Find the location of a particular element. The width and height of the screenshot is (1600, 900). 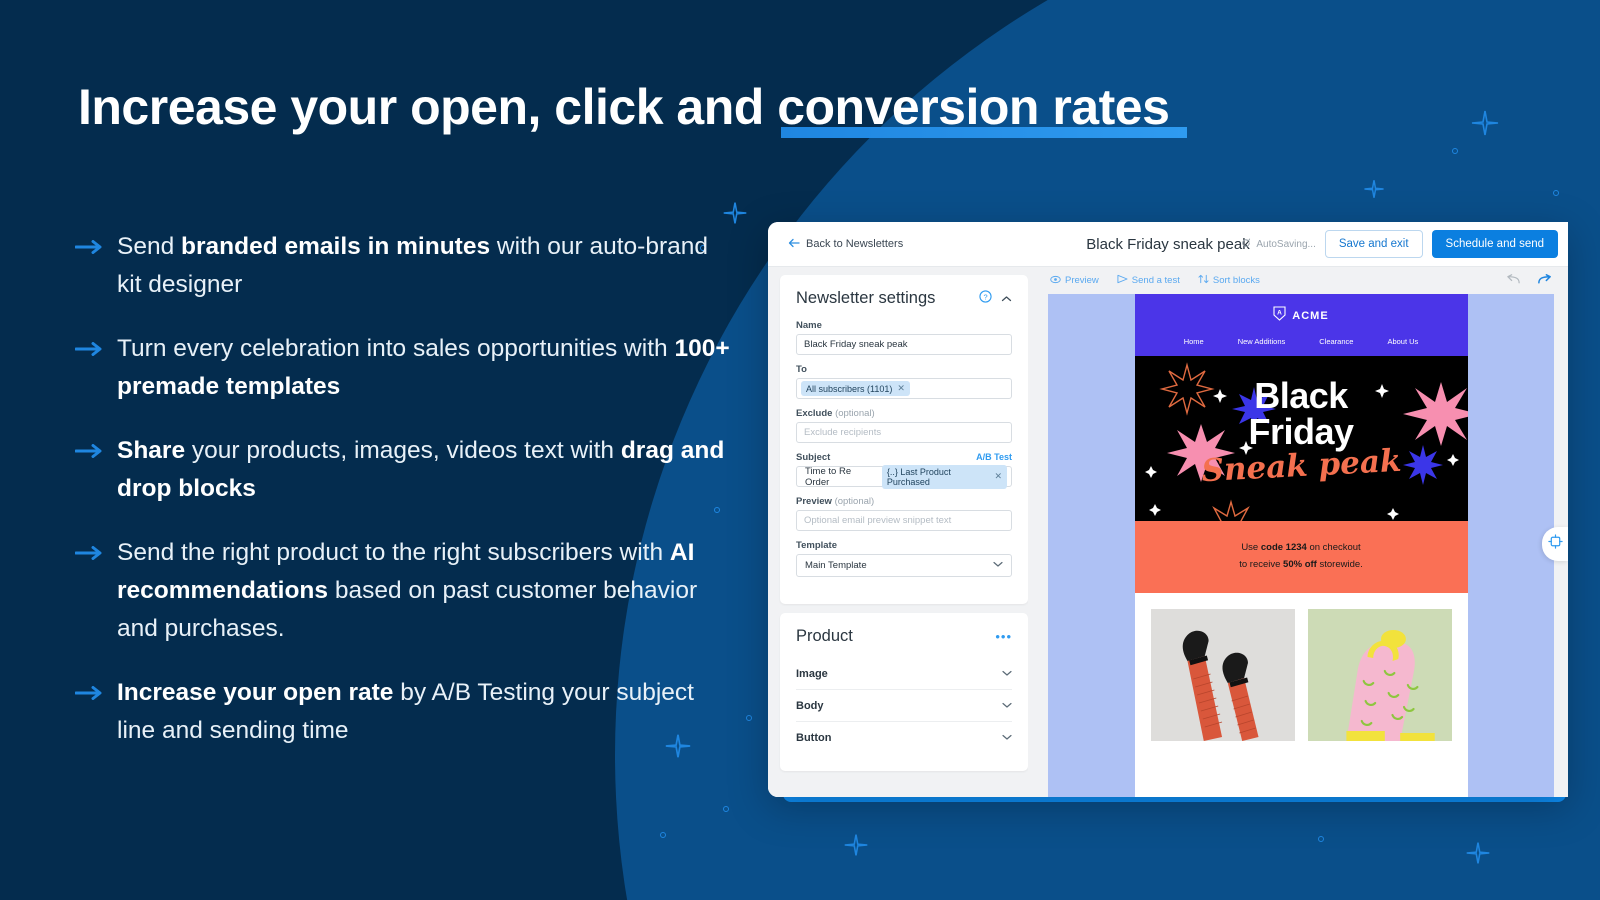

seg-bold: Share is located at coordinates (151, 450).